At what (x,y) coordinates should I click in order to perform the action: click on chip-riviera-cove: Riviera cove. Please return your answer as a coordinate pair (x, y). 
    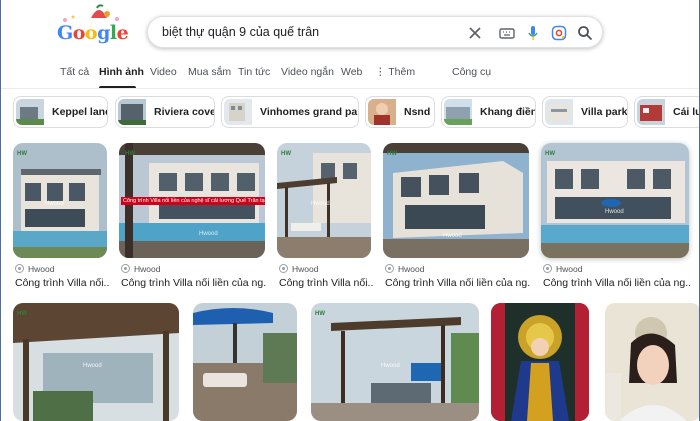
    Looking at the image, I should click on (165, 112).